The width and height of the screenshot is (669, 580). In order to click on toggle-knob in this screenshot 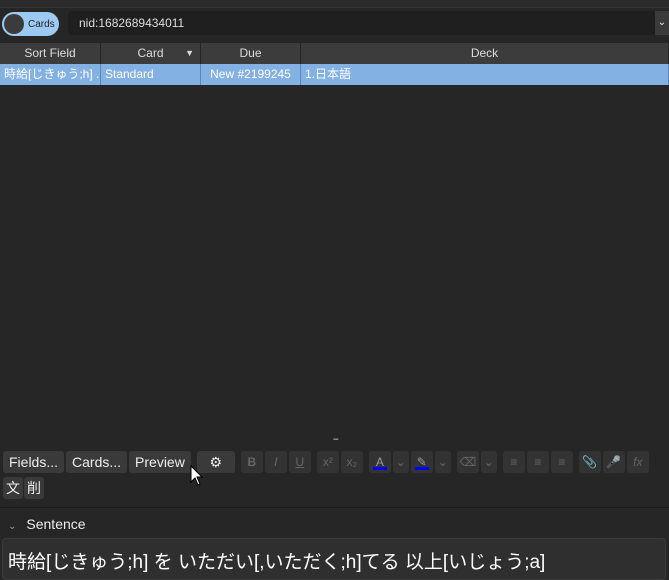, I will do `click(14, 24)`.